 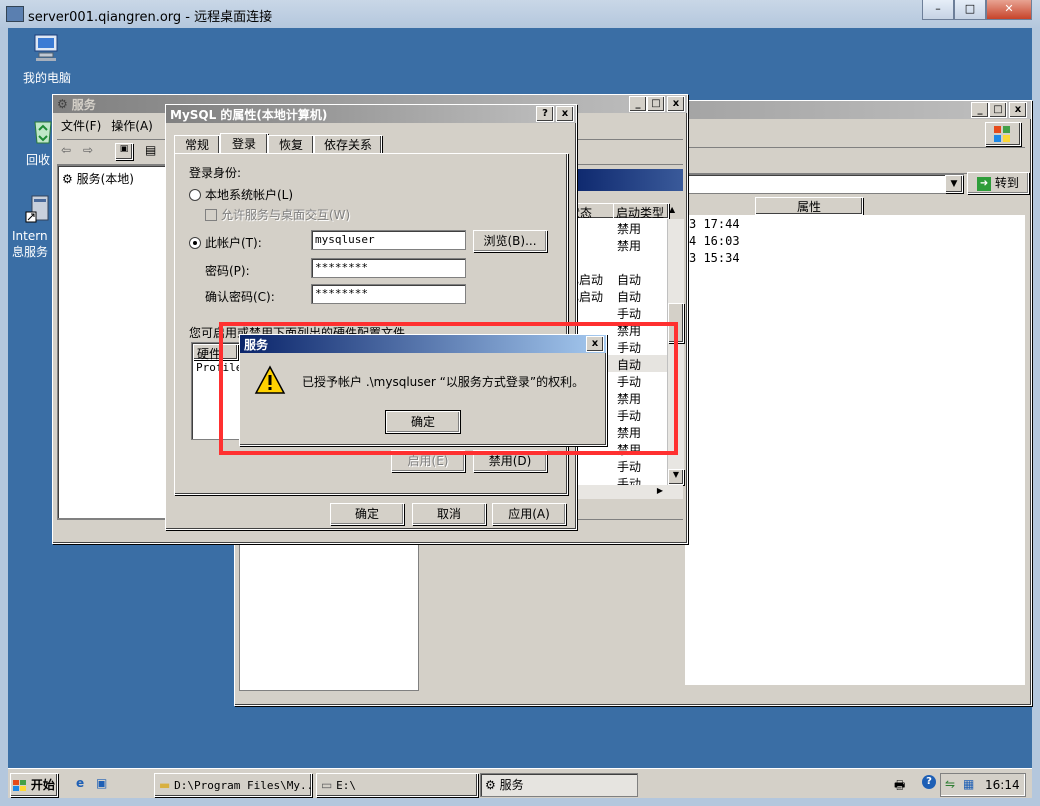 What do you see at coordinates (1009, 10) in the screenshot?
I see `close-button: ✕` at bounding box center [1009, 10].